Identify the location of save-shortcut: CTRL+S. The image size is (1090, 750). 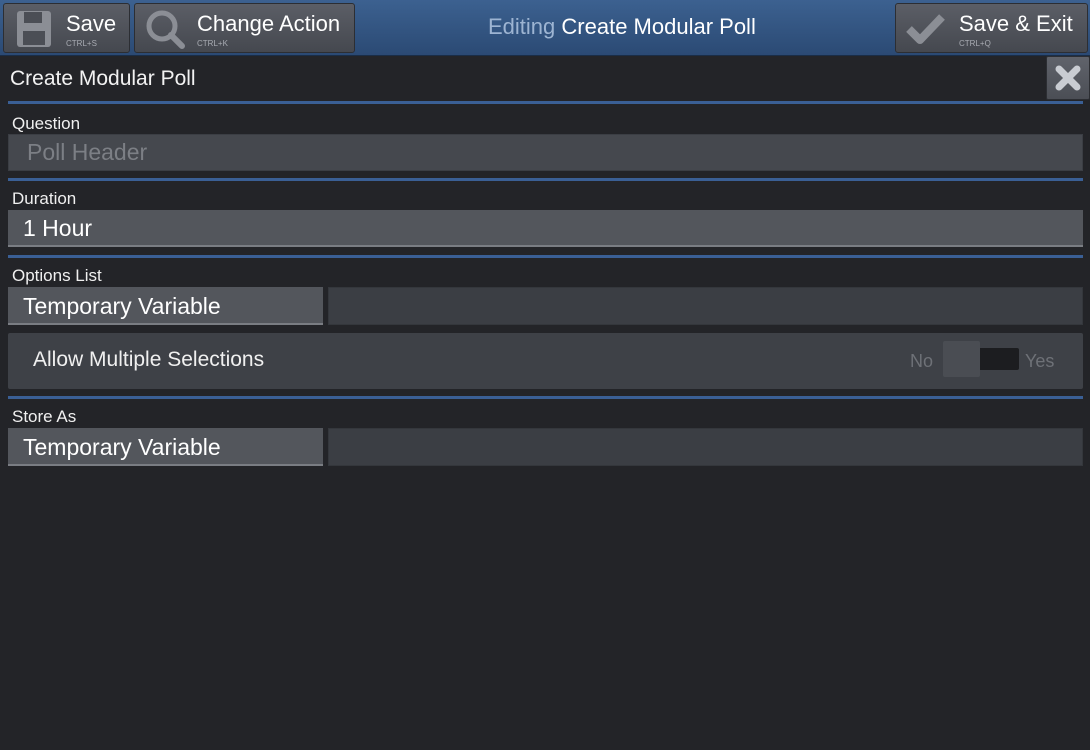
(81, 43).